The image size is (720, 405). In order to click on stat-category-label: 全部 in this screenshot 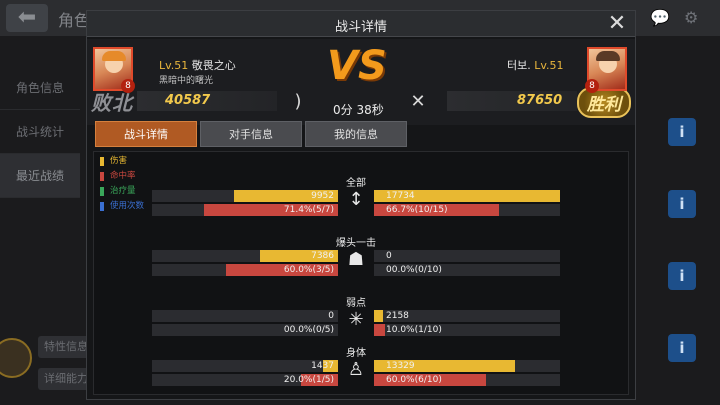, I will do `click(356, 183)`.